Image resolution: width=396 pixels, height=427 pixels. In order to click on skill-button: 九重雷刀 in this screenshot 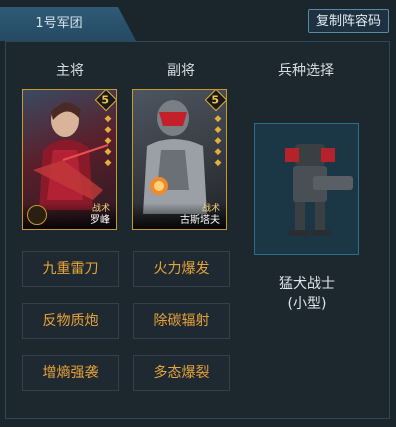, I will do `click(70, 269)`.